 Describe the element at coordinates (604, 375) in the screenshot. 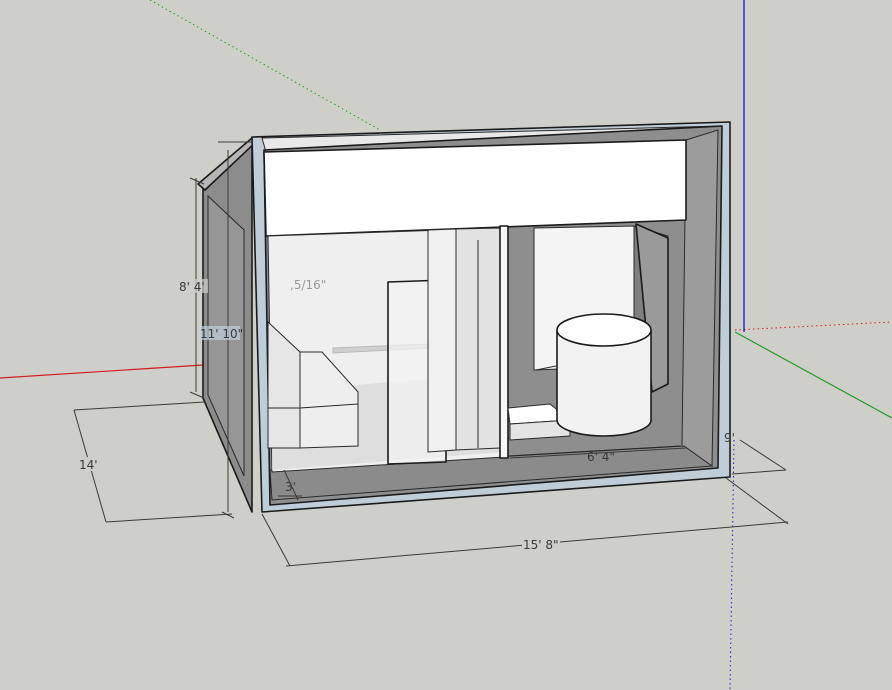

I see `cylinder-tank` at that location.